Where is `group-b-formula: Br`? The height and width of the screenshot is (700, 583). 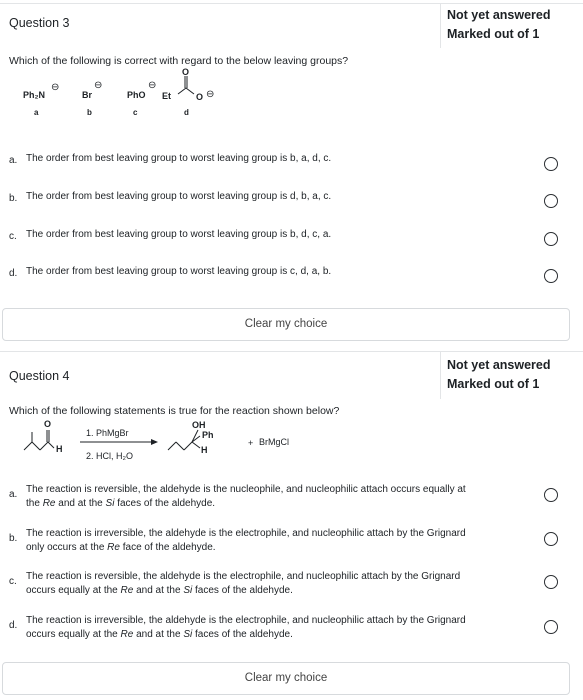 group-b-formula: Br is located at coordinates (87, 95).